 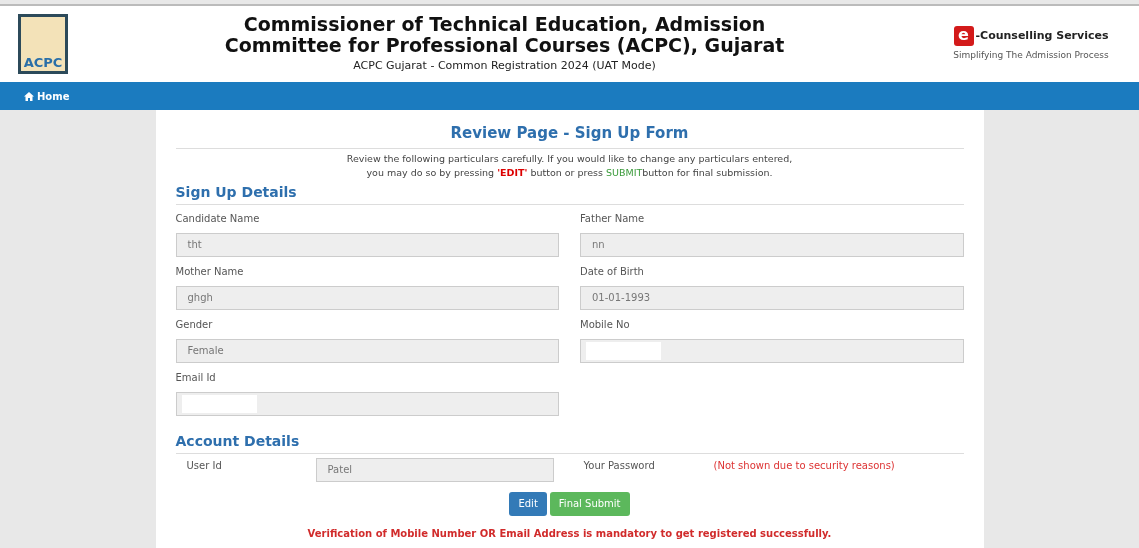 What do you see at coordinates (367, 244) in the screenshot?
I see `readonly-field: tht` at bounding box center [367, 244].